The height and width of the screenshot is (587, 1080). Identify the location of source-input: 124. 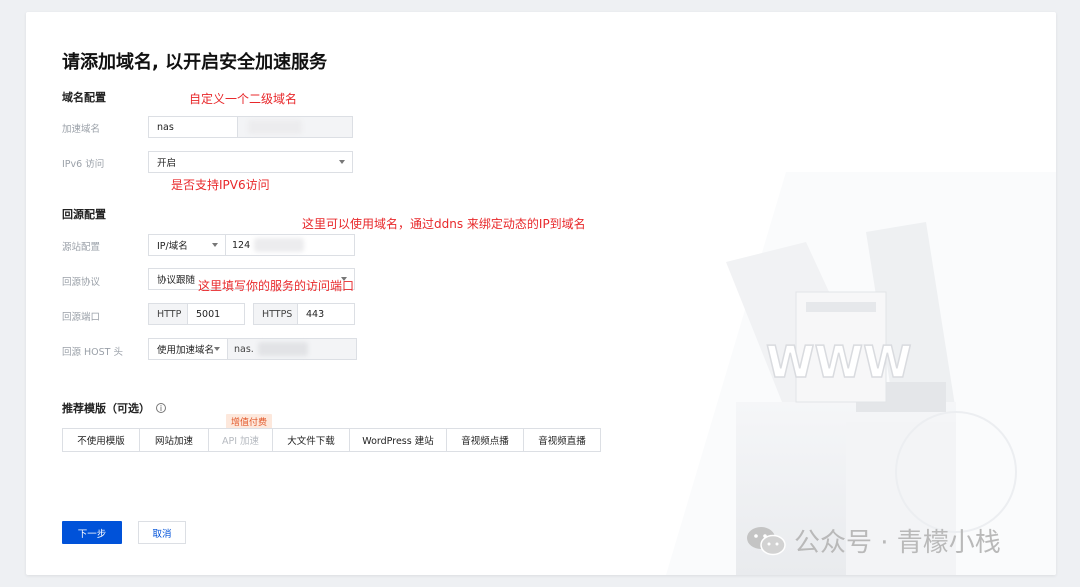
(290, 245).